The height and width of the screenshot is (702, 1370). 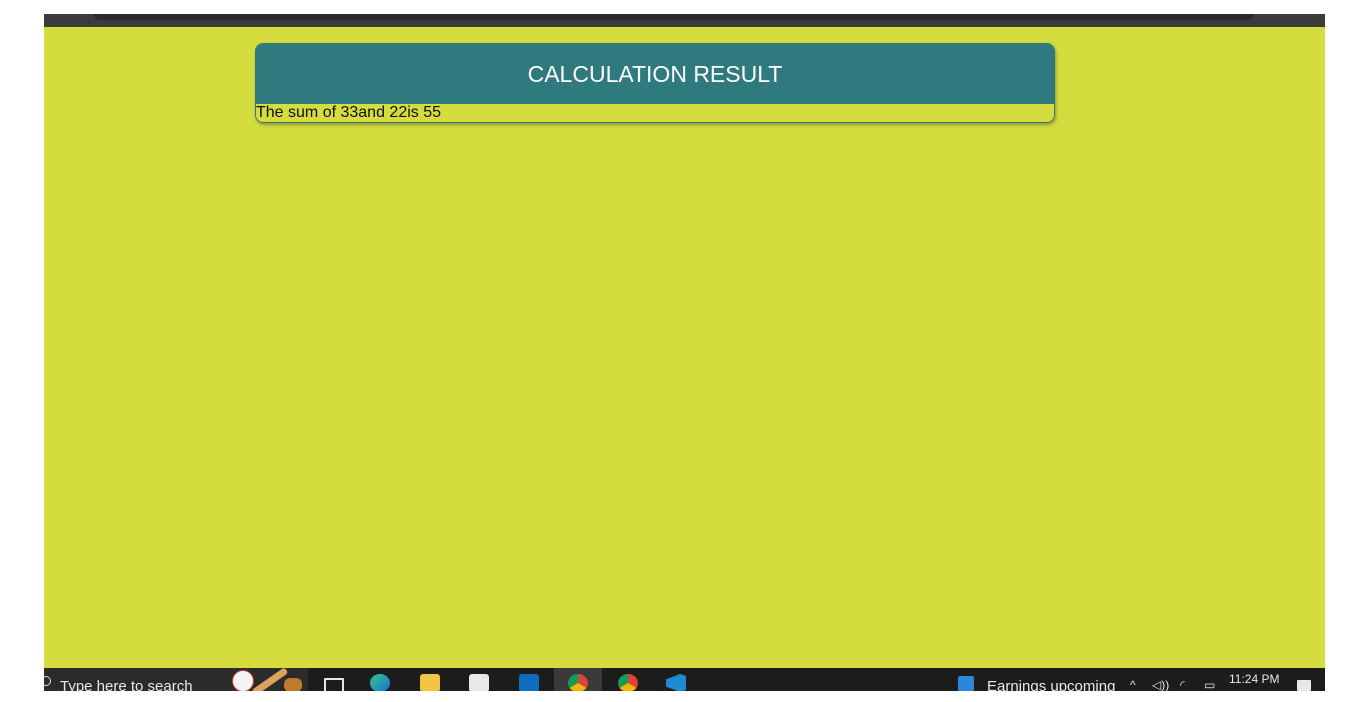 What do you see at coordinates (676, 682) in the screenshot?
I see `vscode-icon` at bounding box center [676, 682].